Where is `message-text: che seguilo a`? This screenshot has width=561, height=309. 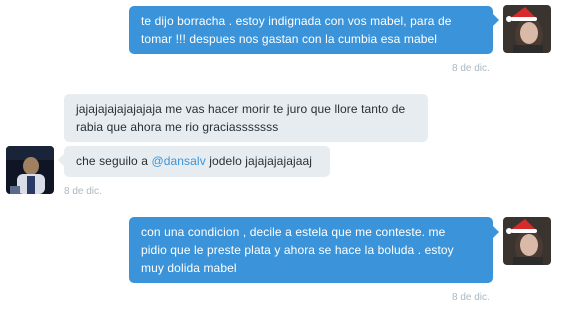
message-text: che seguilo a is located at coordinates (114, 161).